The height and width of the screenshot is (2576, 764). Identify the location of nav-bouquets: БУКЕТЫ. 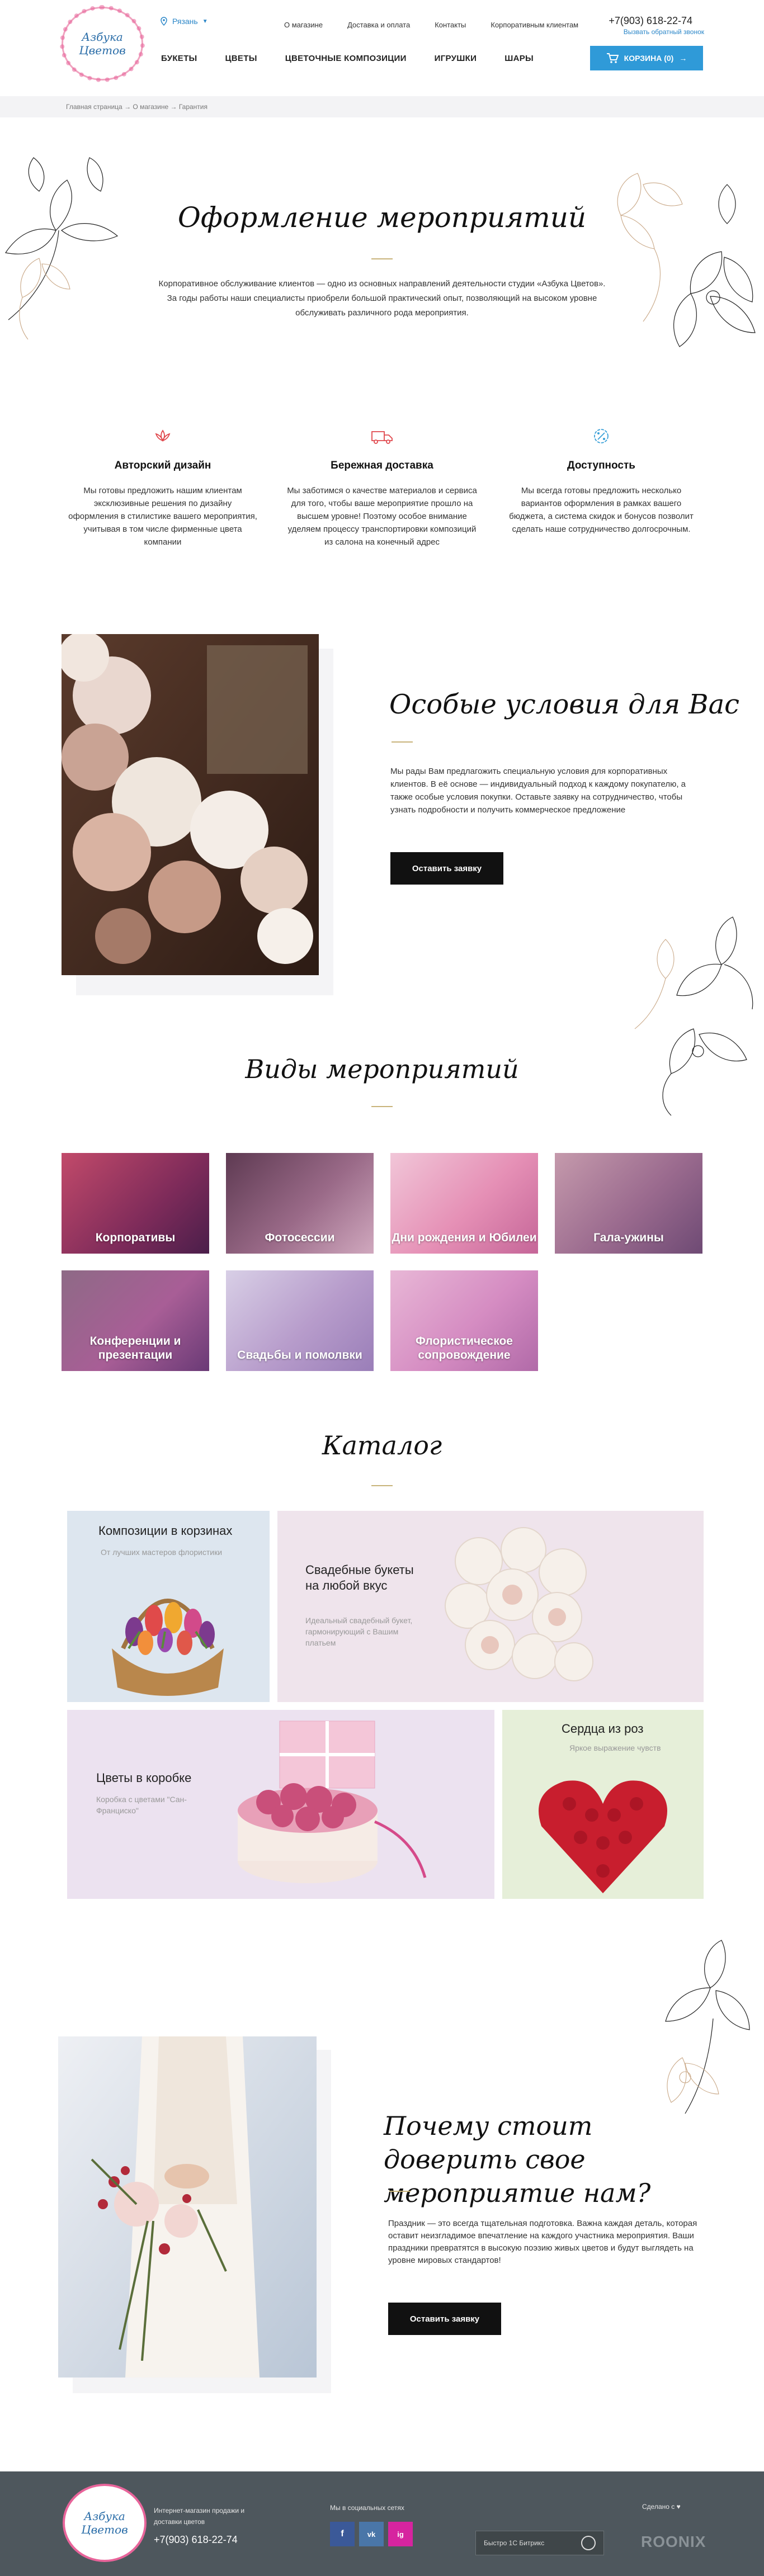
(179, 58).